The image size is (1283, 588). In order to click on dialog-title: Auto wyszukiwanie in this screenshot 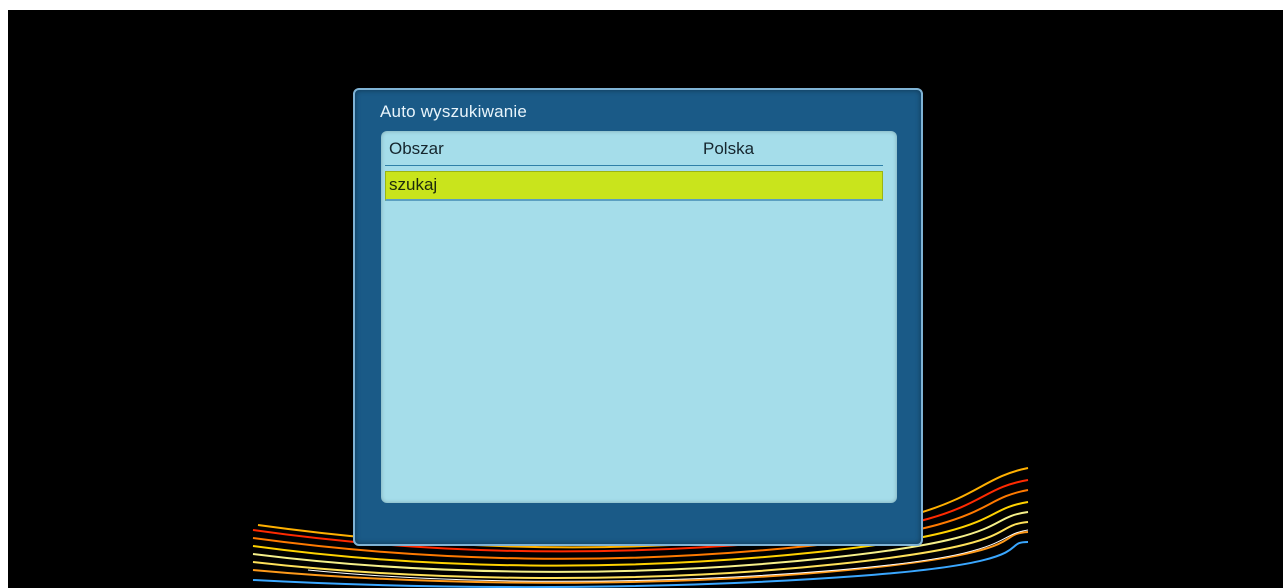, I will do `click(454, 111)`.